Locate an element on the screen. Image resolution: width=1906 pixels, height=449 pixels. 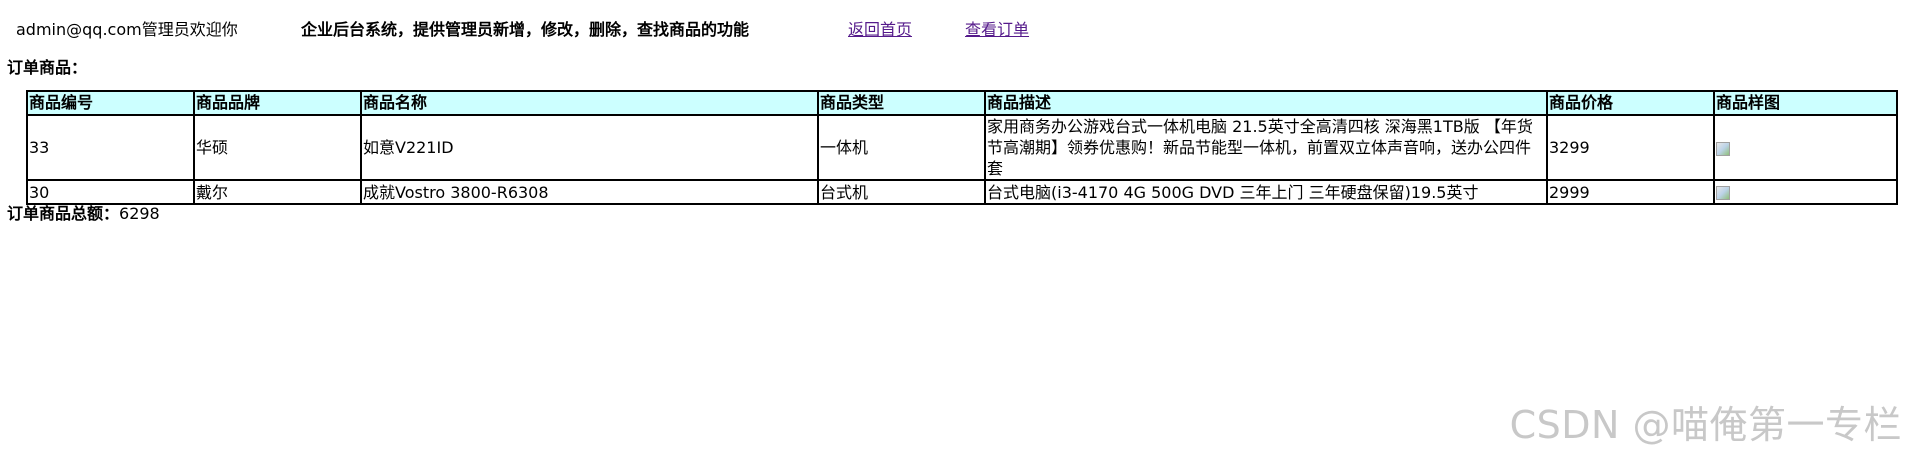
order-total-value: 6298 is located at coordinates (139, 213).